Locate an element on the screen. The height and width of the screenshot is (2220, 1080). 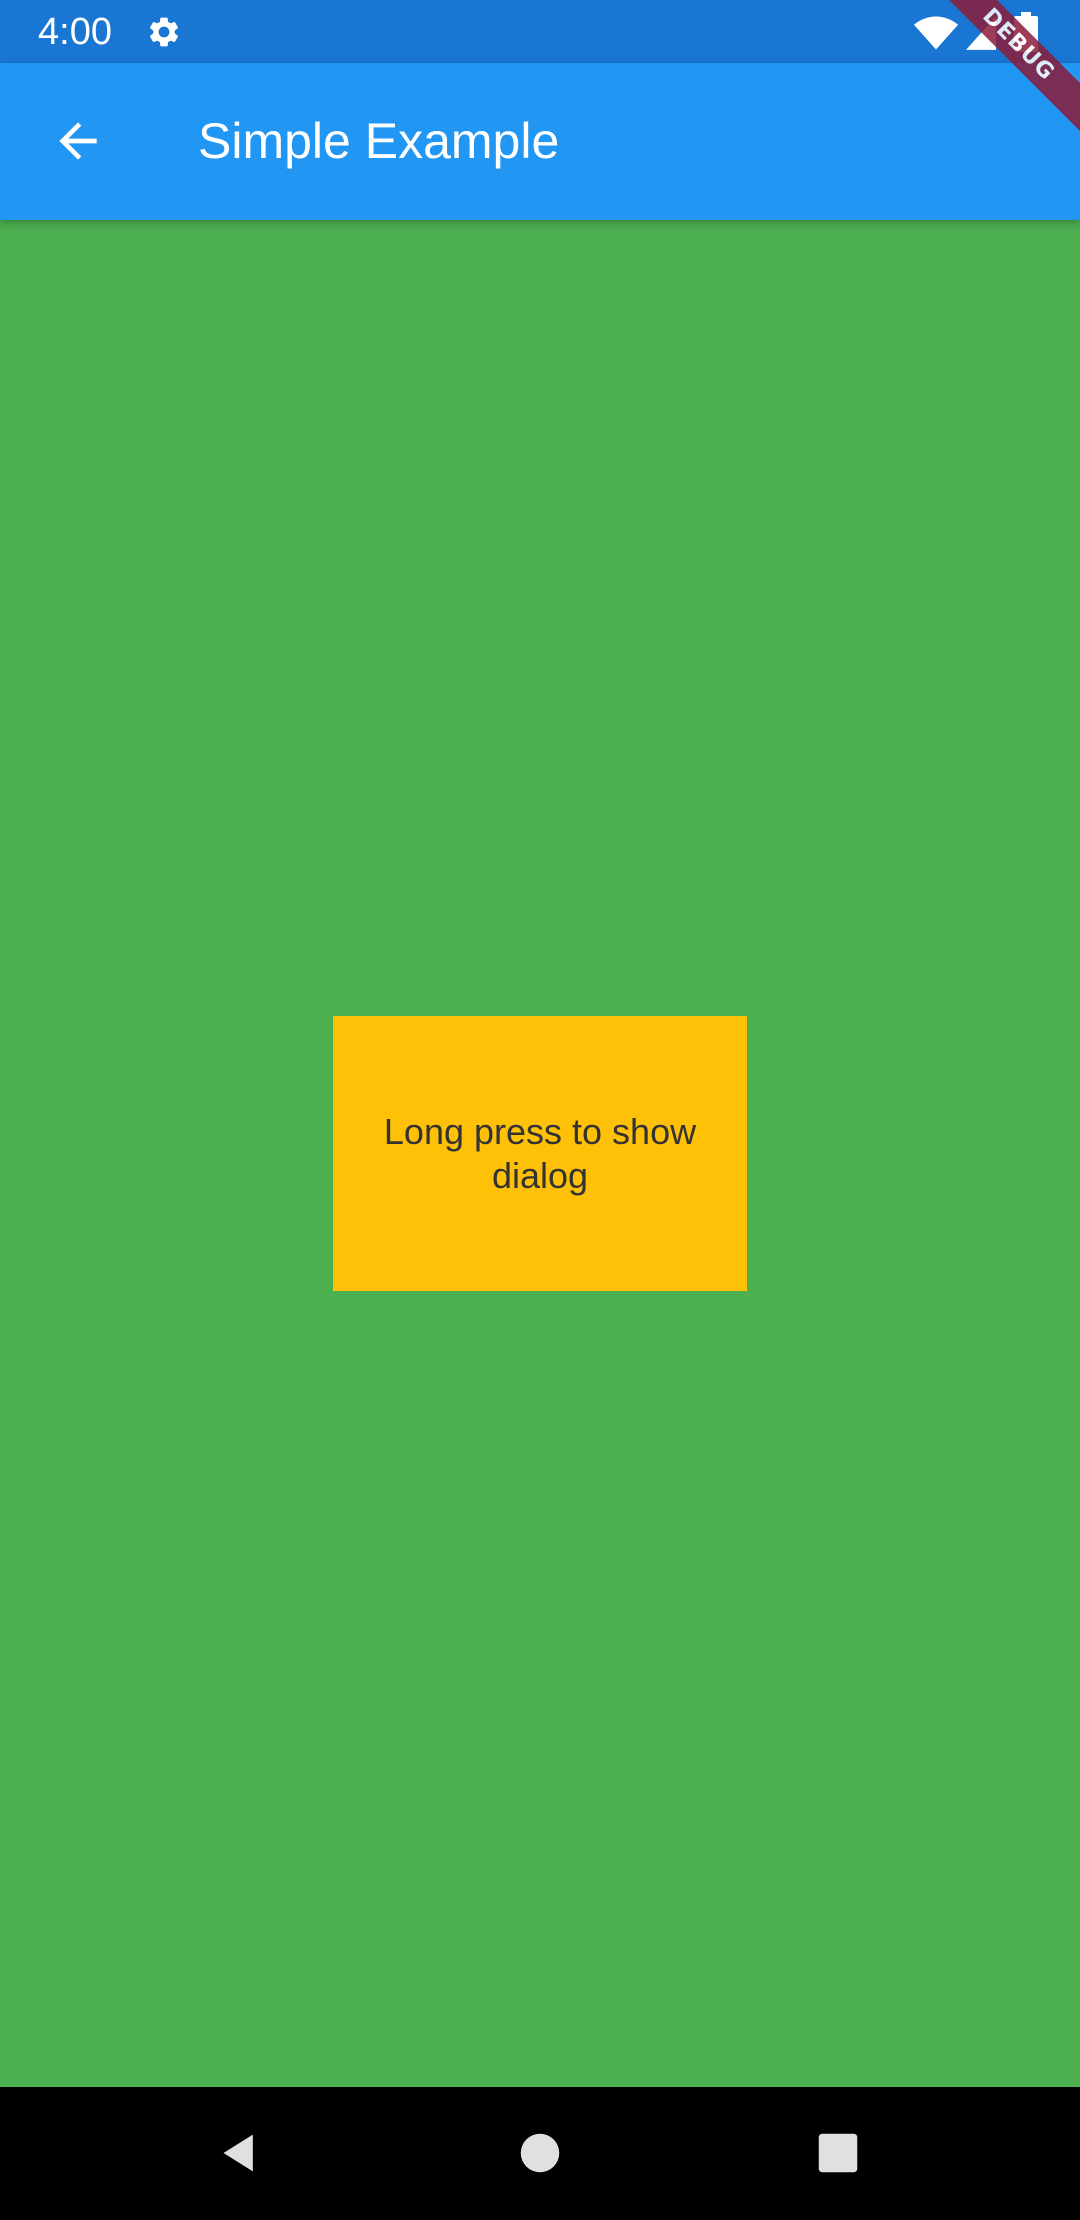
app-bar: Simple Example is located at coordinates (540, 141).